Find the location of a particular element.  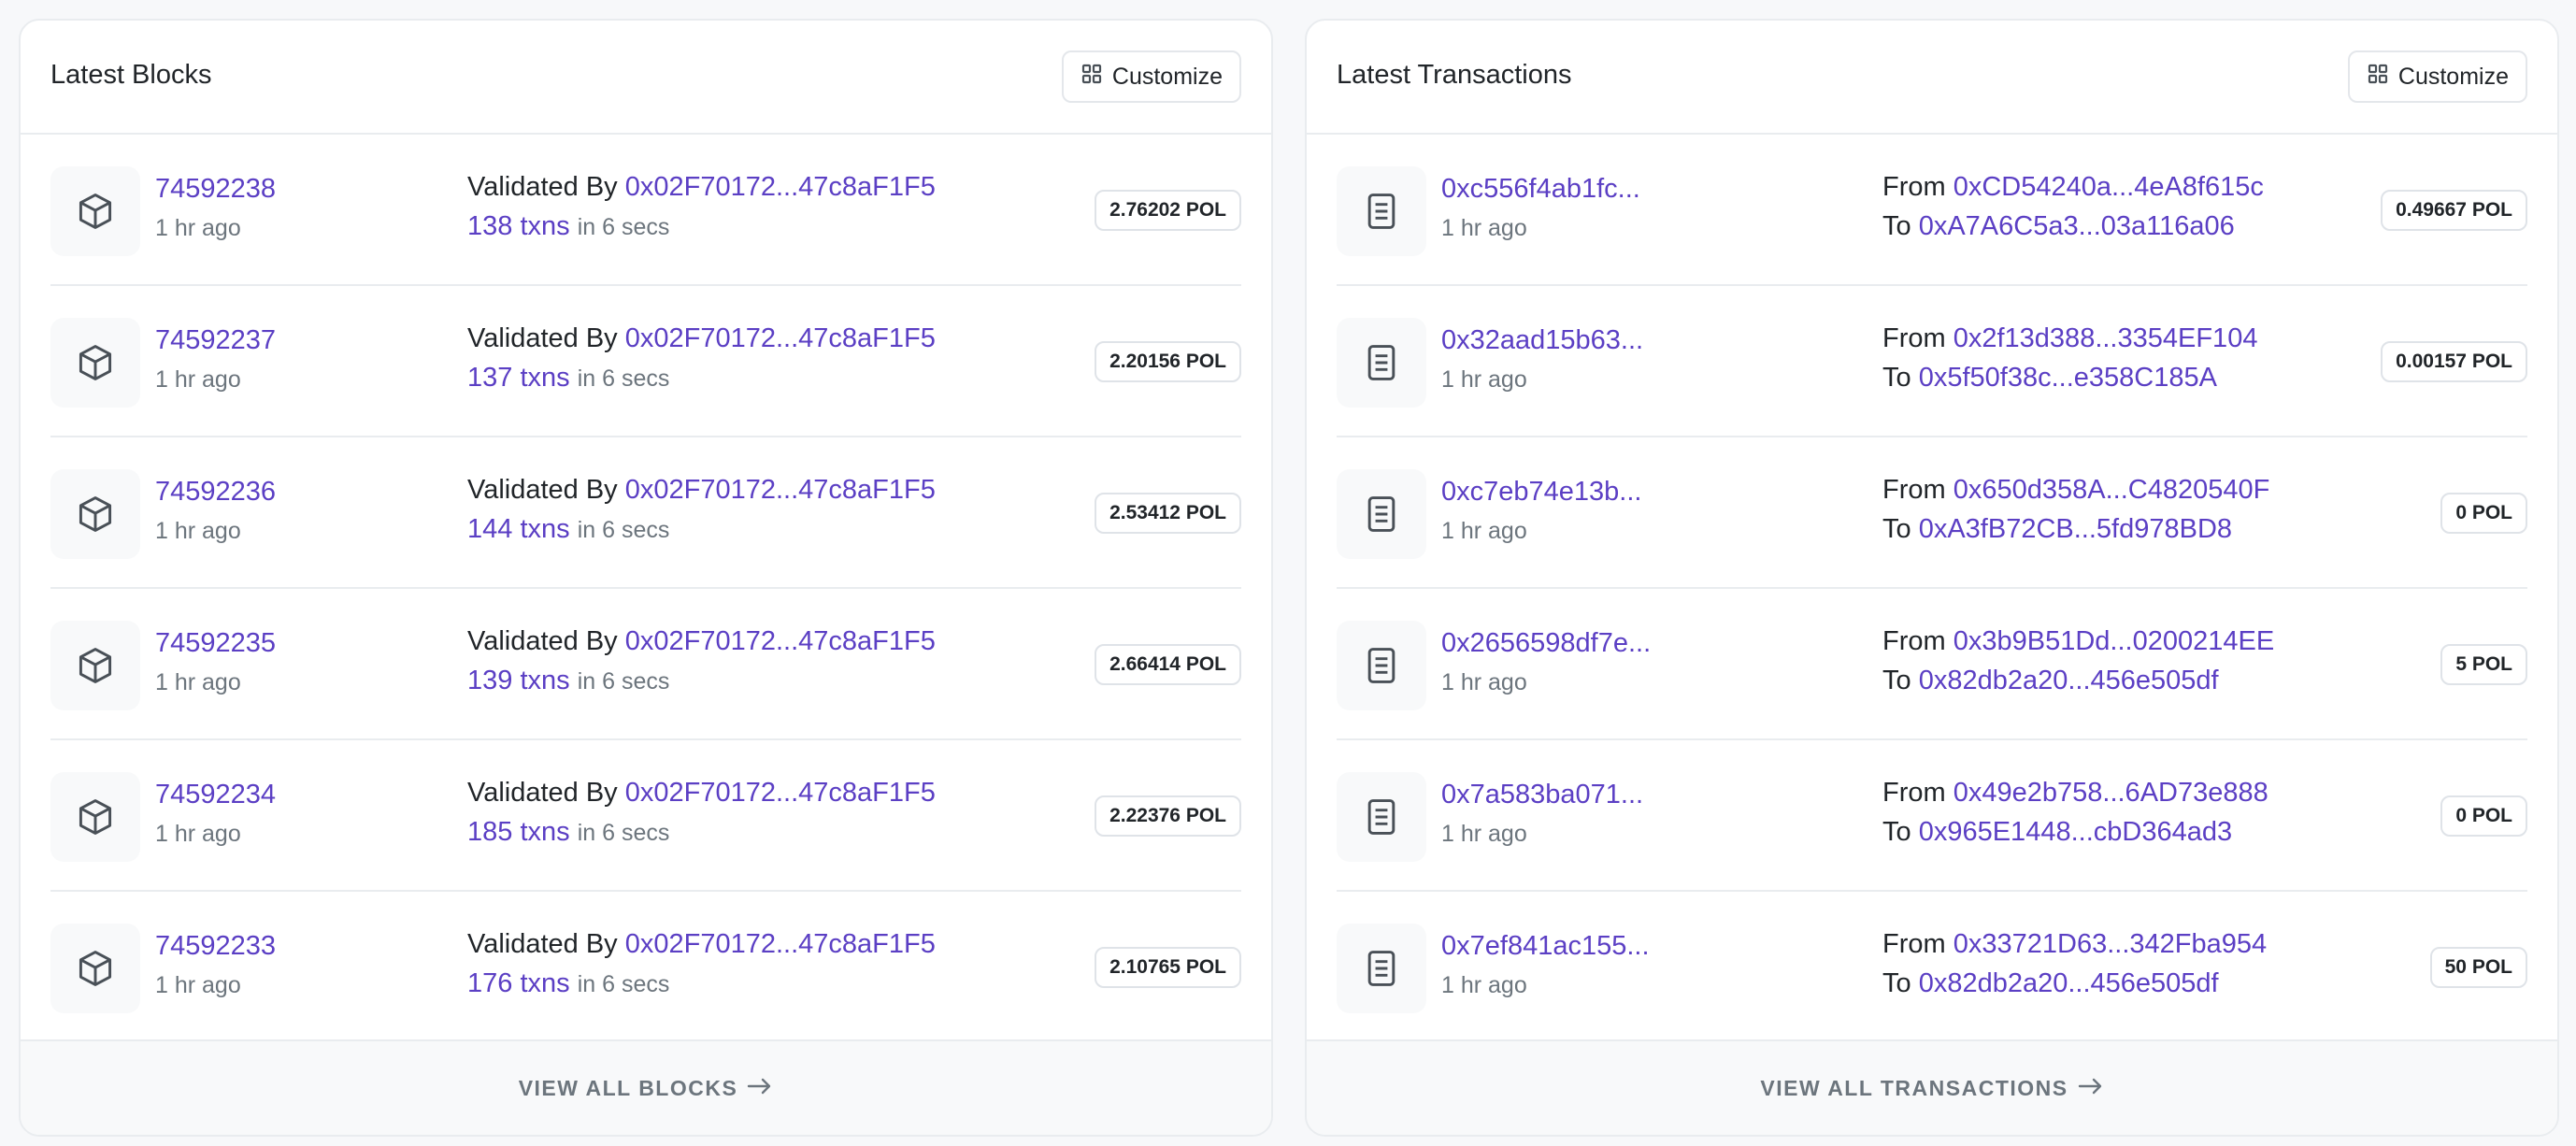

block-txns: 185 txns in 6 secs is located at coordinates (568, 832).